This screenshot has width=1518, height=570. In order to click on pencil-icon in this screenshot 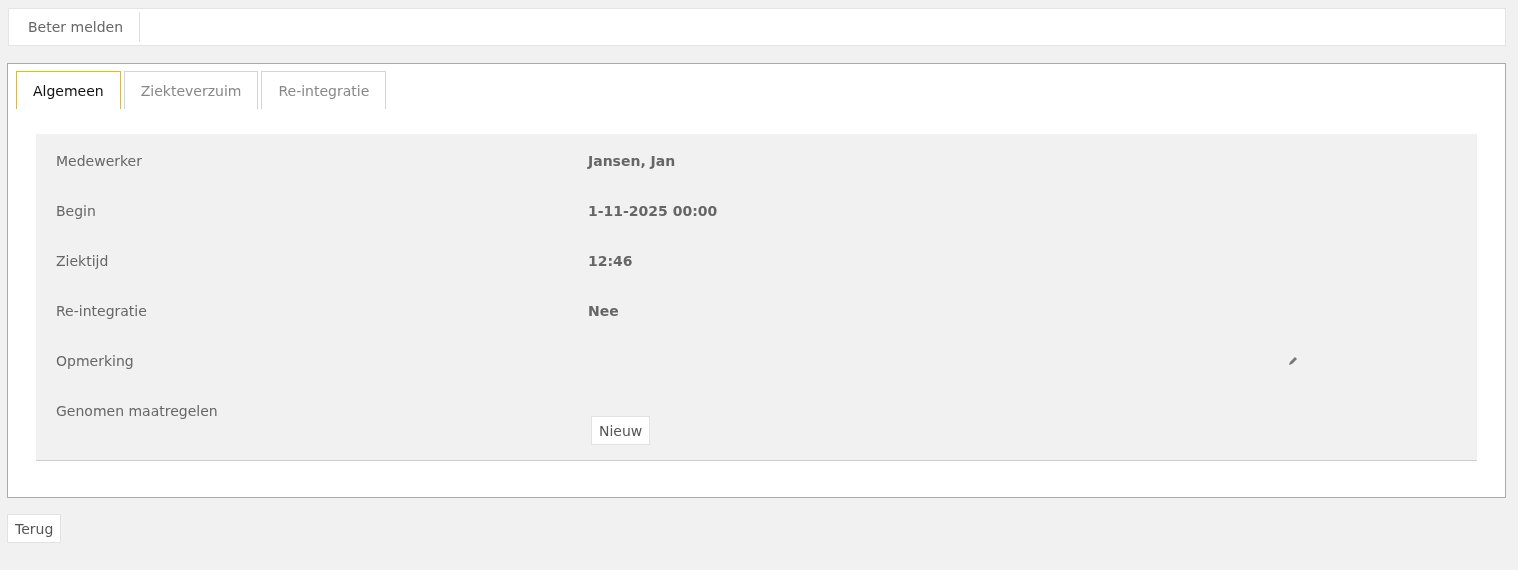, I will do `click(1293, 361)`.